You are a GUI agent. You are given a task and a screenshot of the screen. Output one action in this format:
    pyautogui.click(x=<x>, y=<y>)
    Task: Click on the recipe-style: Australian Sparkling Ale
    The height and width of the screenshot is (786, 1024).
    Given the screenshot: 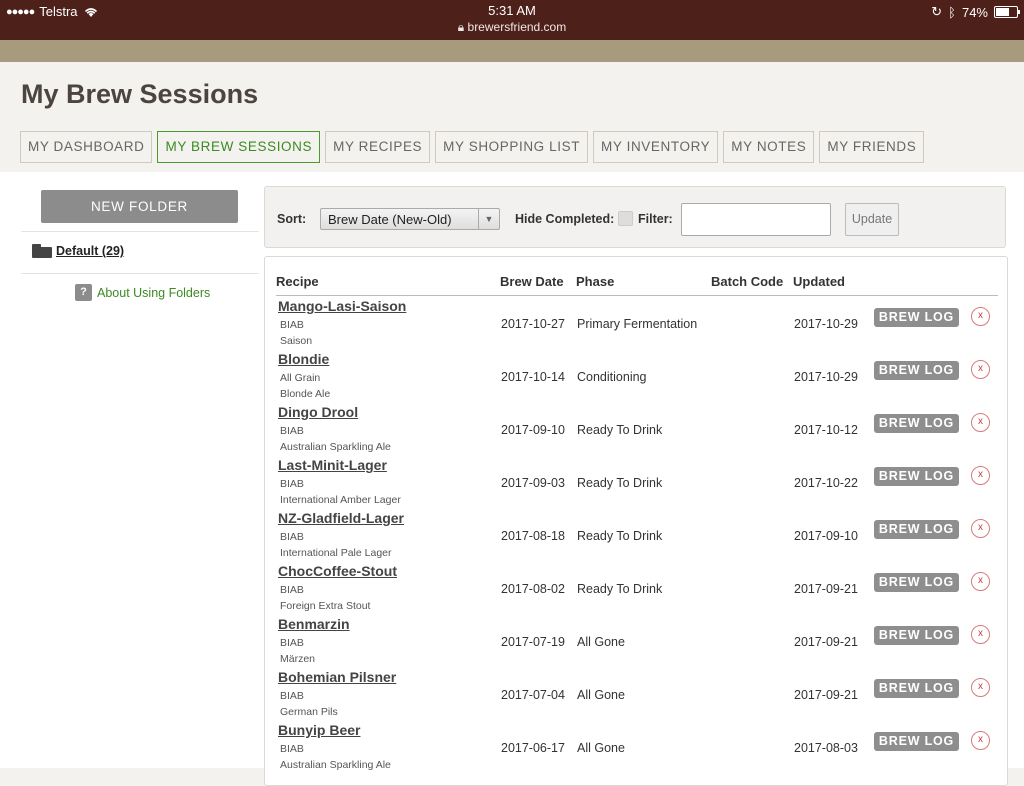 What is the action you would take?
    pyautogui.click(x=335, y=765)
    